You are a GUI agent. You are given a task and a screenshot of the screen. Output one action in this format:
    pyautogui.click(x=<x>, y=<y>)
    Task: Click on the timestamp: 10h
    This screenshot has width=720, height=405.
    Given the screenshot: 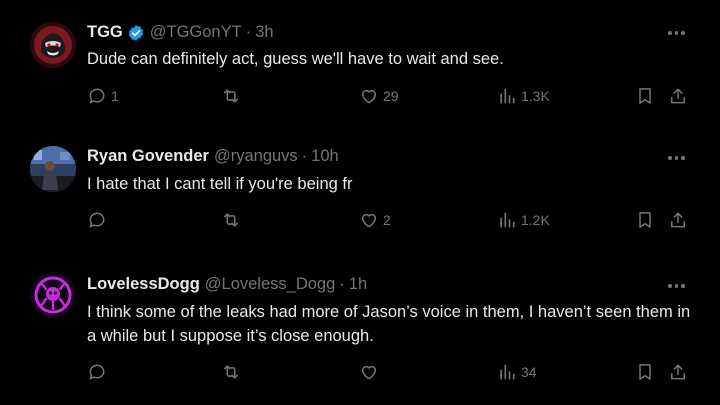 What is the action you would take?
    pyautogui.click(x=325, y=156)
    